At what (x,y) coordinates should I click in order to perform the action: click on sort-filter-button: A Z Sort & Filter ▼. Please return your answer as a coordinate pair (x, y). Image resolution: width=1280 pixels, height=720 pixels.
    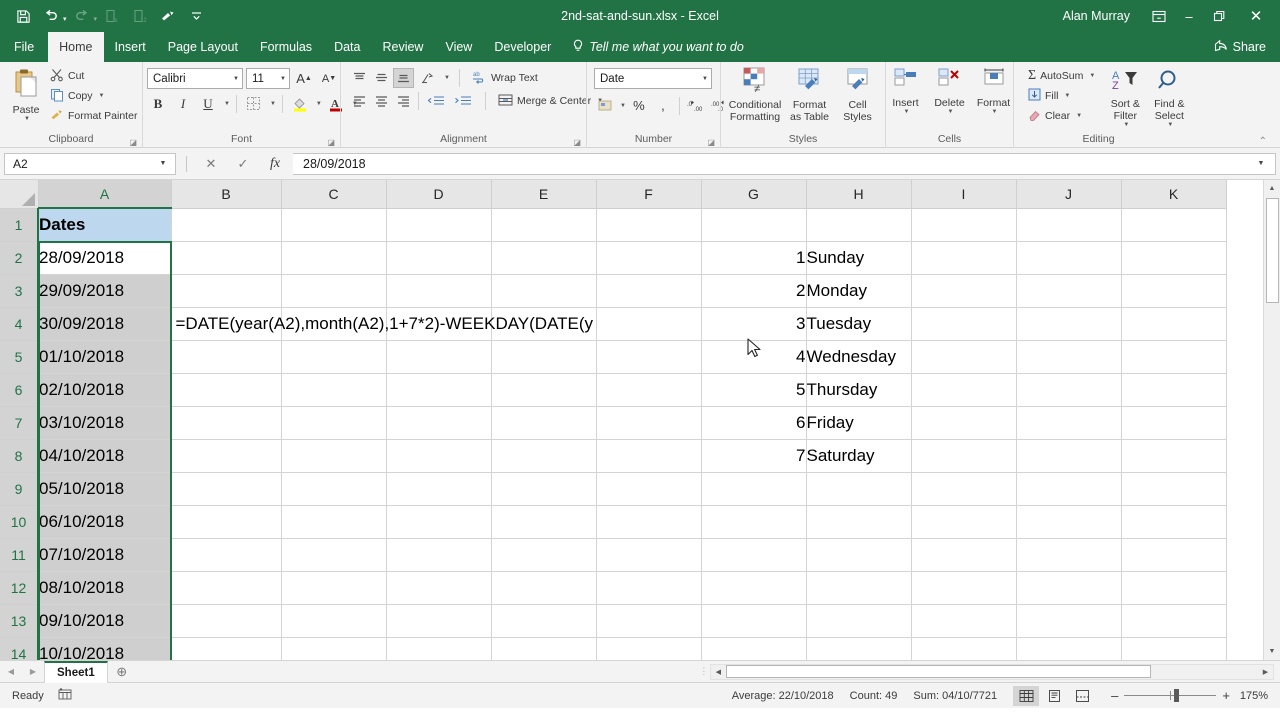
    Looking at the image, I should click on (1125, 97).